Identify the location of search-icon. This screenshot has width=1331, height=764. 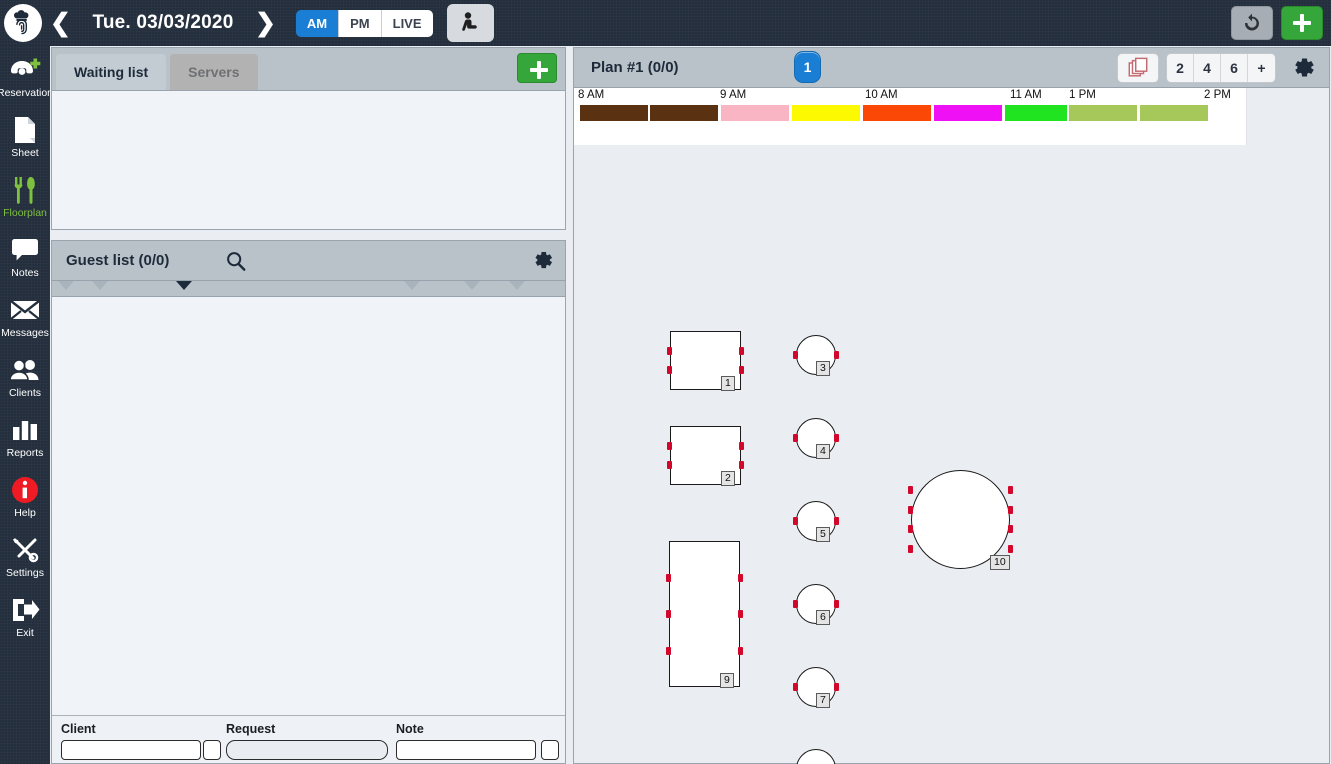
(236, 261).